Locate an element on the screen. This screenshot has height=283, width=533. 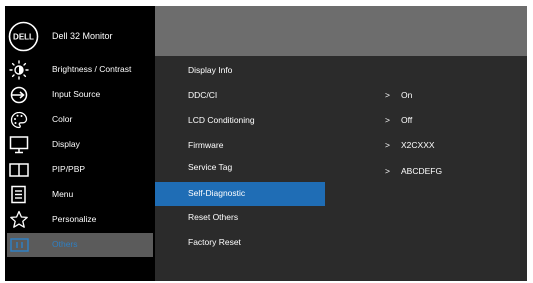
monitor-title: Dell 32 Monitor is located at coordinates (82, 36).